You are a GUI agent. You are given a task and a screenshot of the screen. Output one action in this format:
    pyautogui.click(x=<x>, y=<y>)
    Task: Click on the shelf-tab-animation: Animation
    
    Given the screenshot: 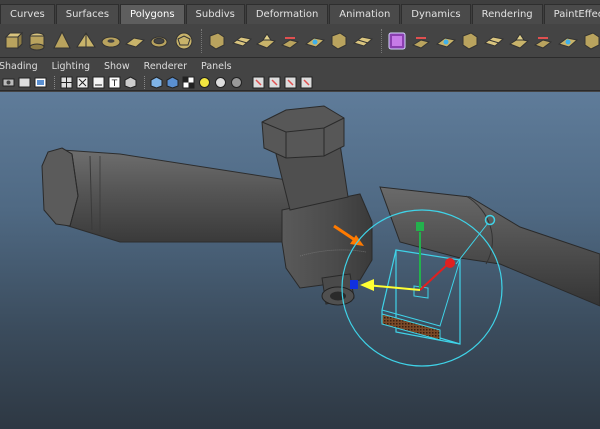 What is the action you would take?
    pyautogui.click(x=365, y=14)
    